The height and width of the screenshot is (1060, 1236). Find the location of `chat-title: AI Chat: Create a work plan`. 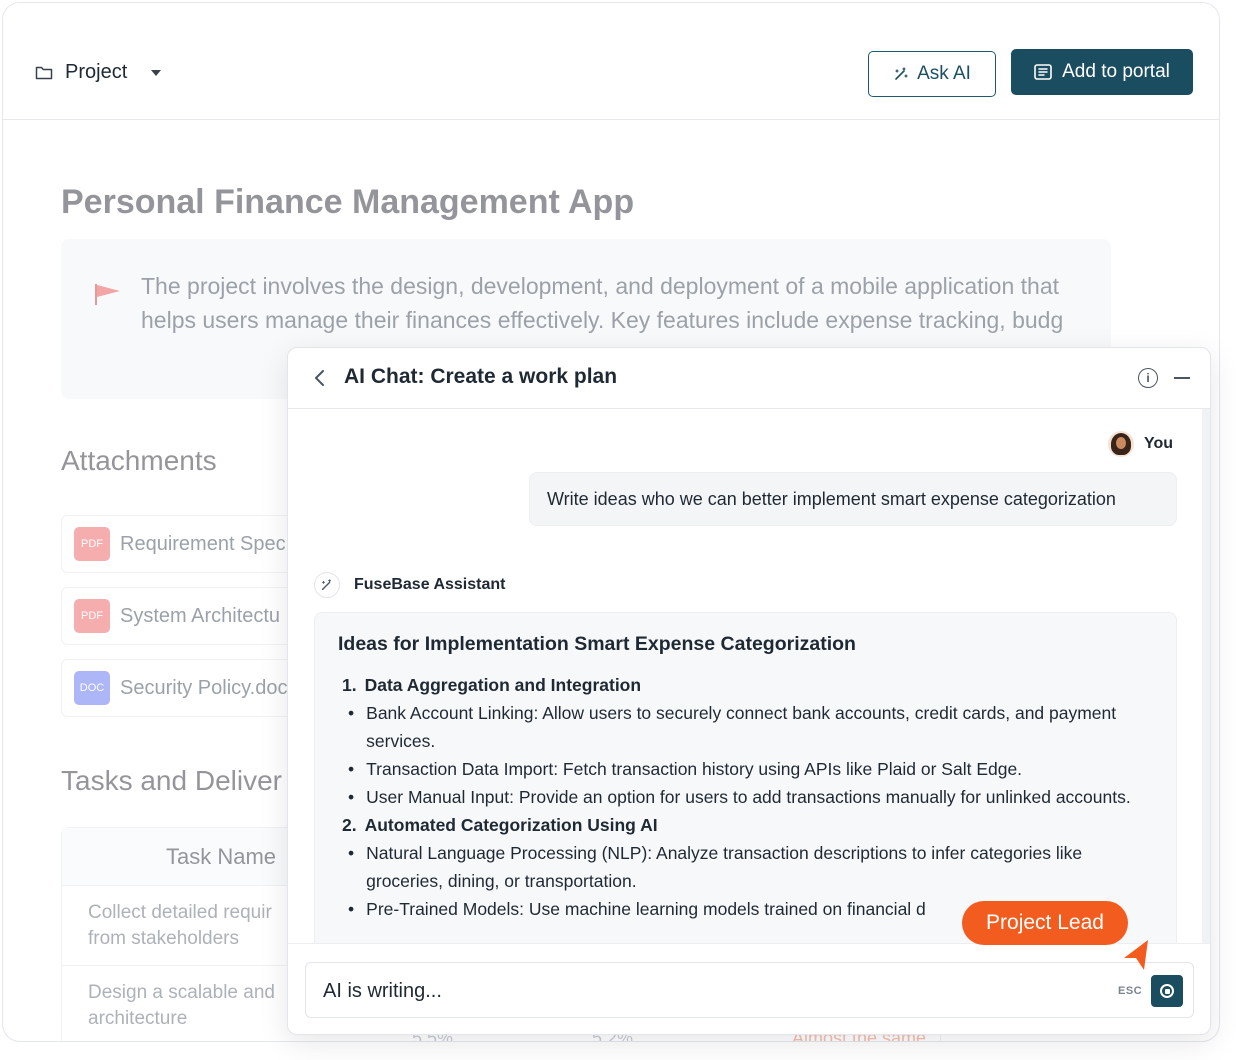

chat-title: AI Chat: Create a work plan is located at coordinates (481, 376).